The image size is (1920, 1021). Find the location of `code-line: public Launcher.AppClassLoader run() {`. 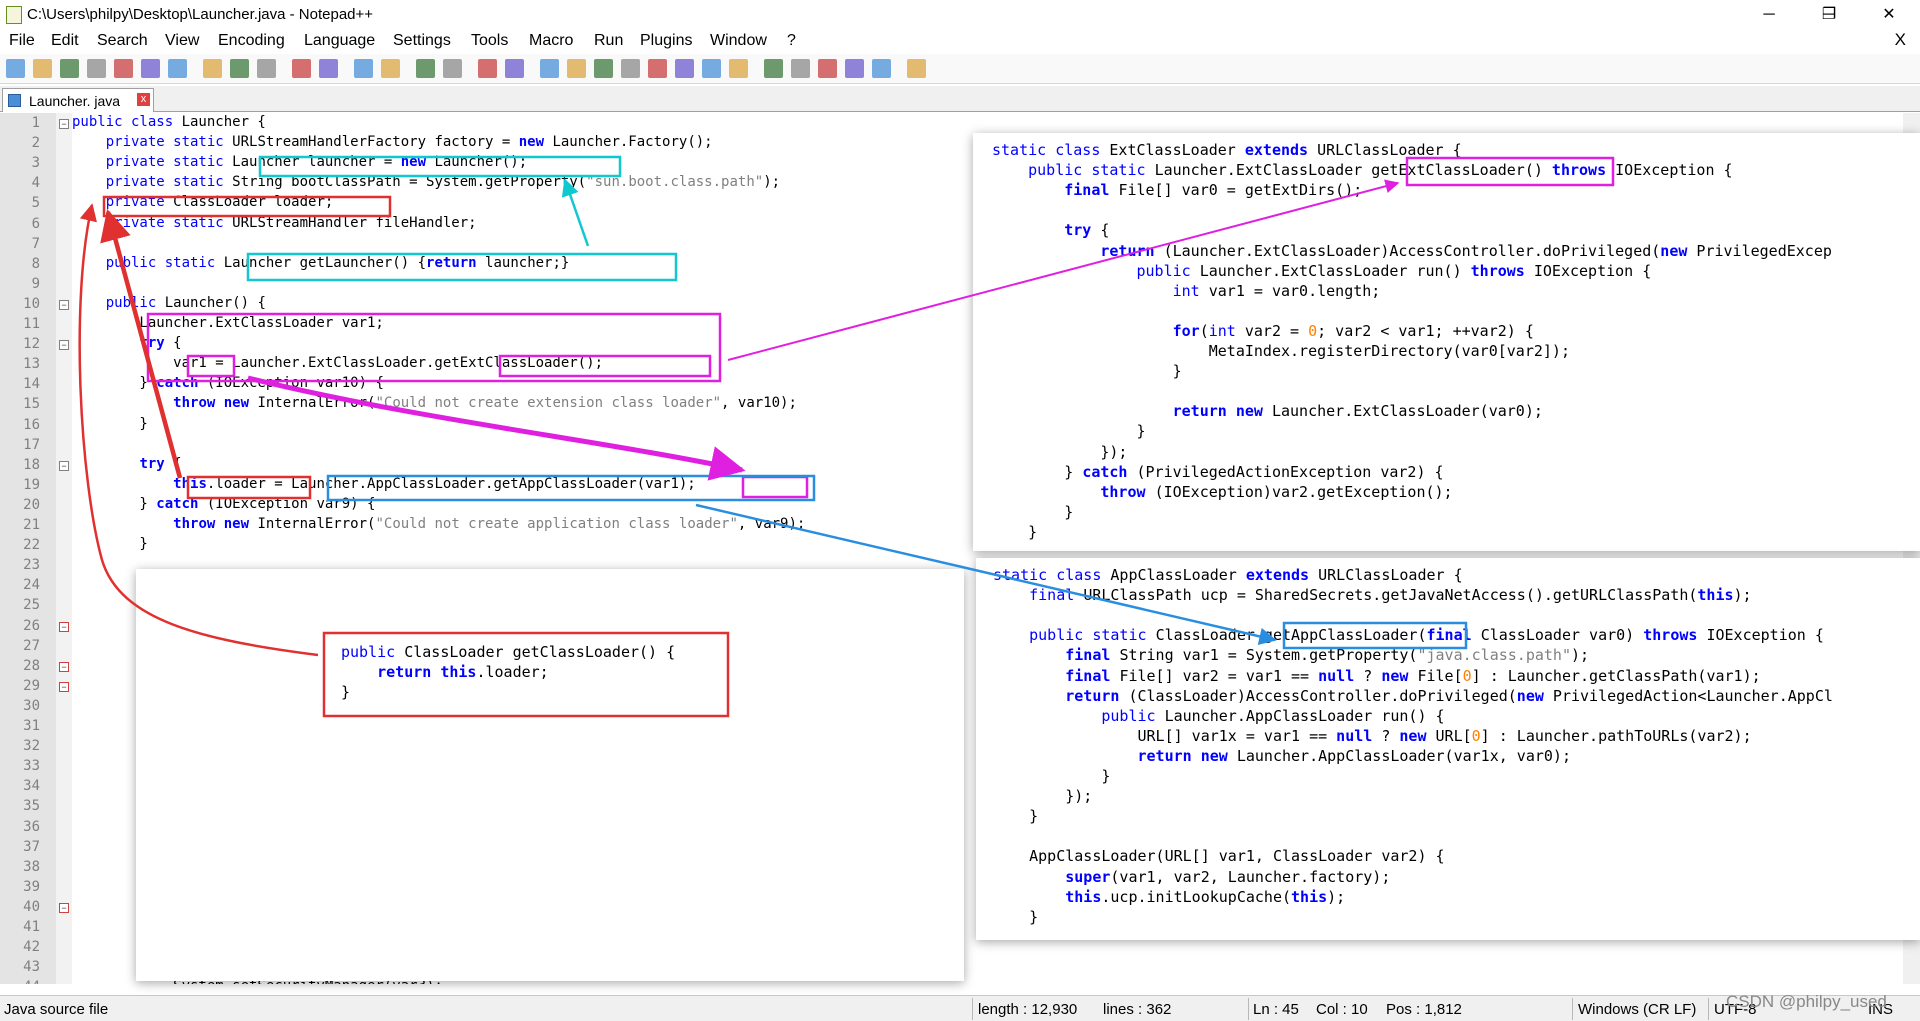

code-line: public Launcher.AppClassLoader run() { is located at coordinates (1218, 716).